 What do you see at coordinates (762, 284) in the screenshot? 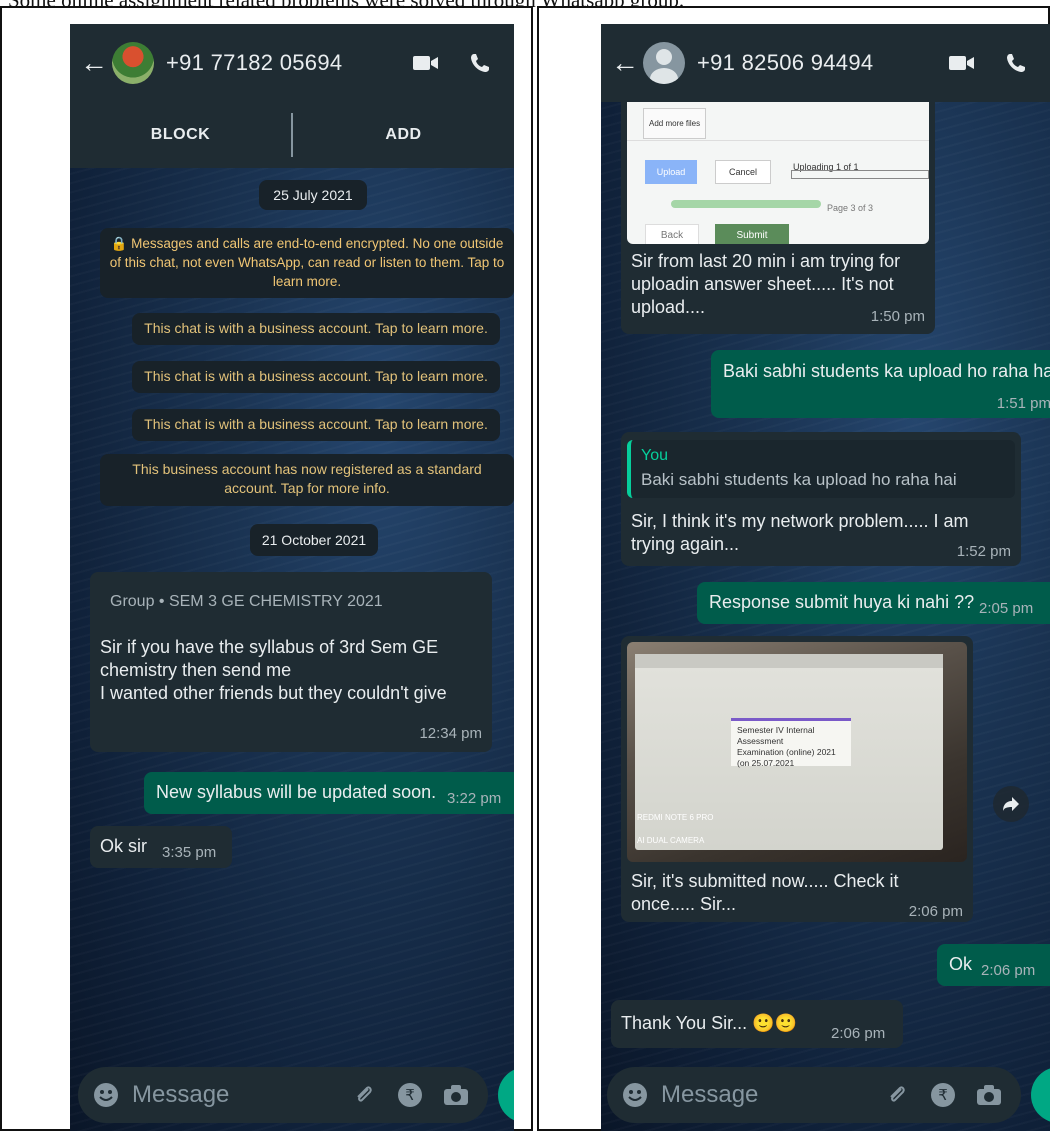
I see `message-text: uploadin answer sheet..... It's not` at bounding box center [762, 284].